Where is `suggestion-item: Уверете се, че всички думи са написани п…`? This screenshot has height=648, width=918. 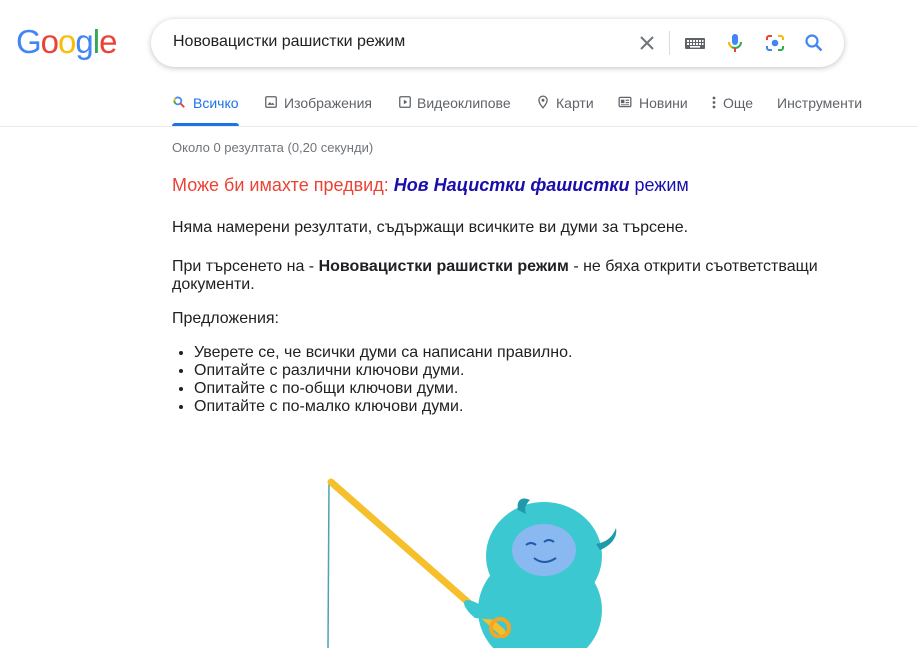
suggestion-item: Уверете се, че всички думи са написани п… is located at coordinates (383, 353).